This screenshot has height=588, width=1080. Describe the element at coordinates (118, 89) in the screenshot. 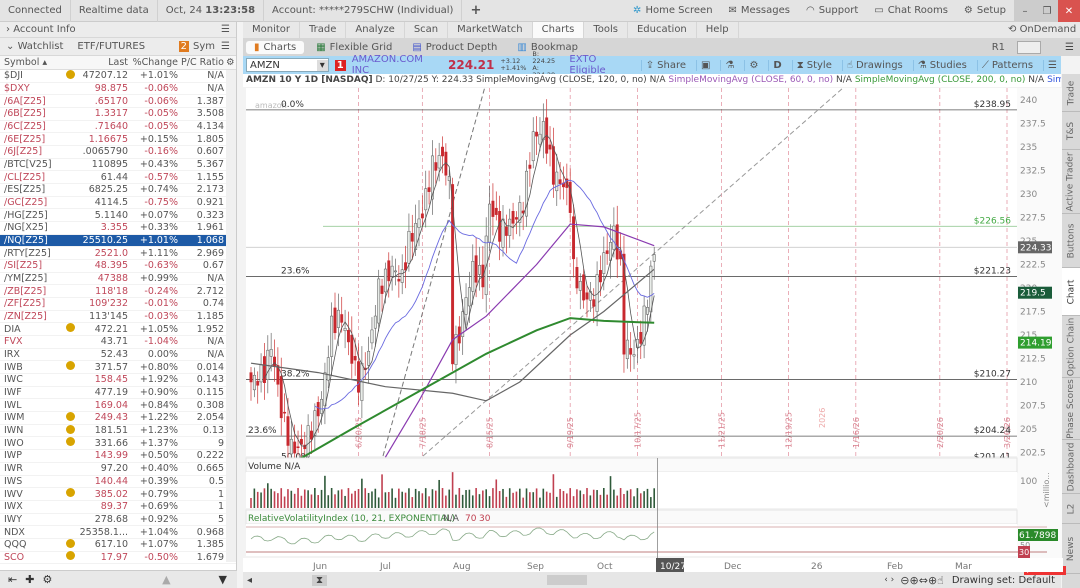

I see `watchlist-row: $DXY 98.875 -0.06% N/A` at that location.